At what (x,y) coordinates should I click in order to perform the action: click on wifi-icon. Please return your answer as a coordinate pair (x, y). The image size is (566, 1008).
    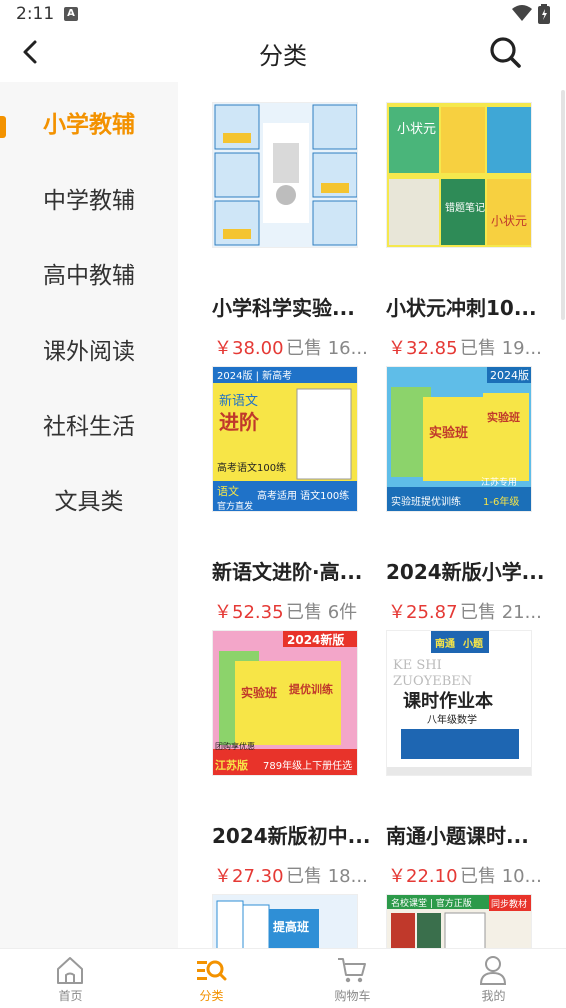
    Looking at the image, I should click on (522, 13).